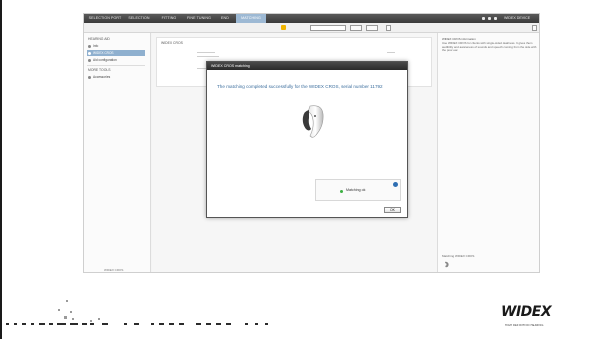 This screenshot has height=339, width=592. Describe the element at coordinates (103, 53) in the screenshot. I see `sidebar-item-label: WIDEX CROS` at that location.